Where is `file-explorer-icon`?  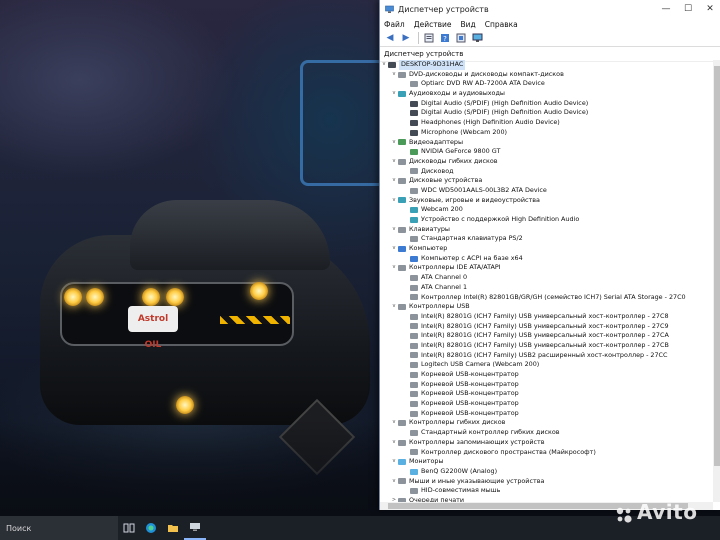 file-explorer-icon is located at coordinates (173, 528).